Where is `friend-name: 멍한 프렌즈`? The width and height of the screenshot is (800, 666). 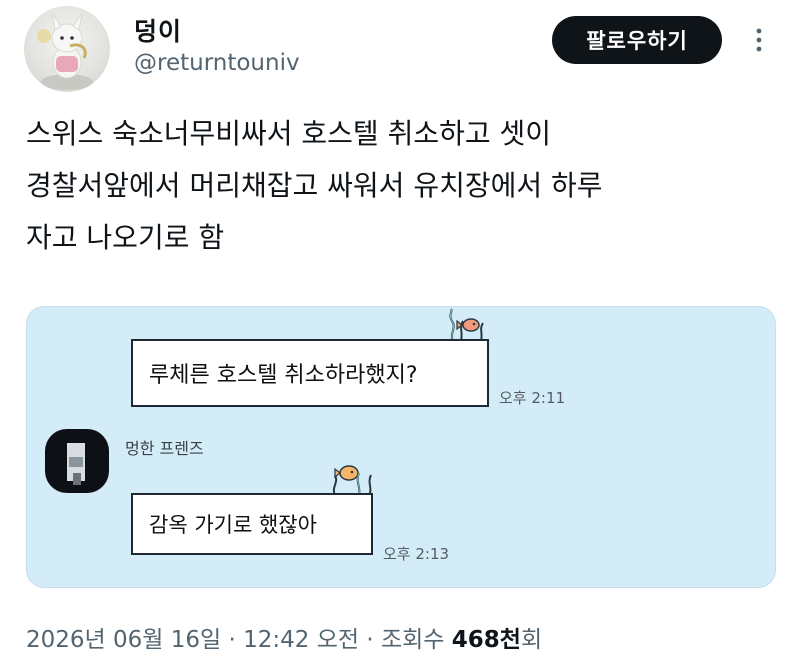
friend-name: 멍한 프렌즈 is located at coordinates (164, 448).